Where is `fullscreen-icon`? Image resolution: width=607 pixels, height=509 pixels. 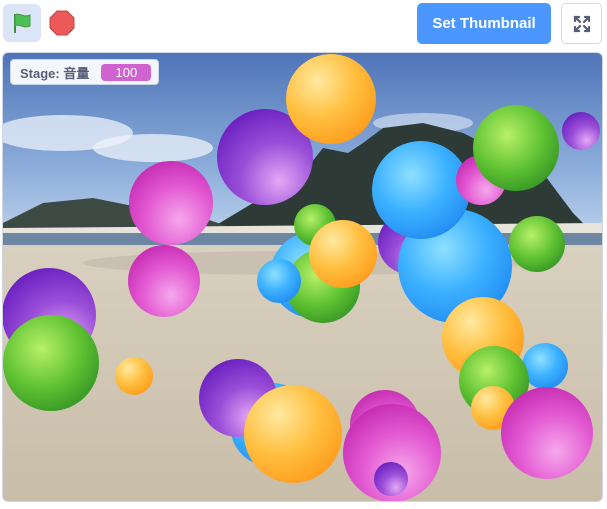
fullscreen-icon is located at coordinates (581, 23).